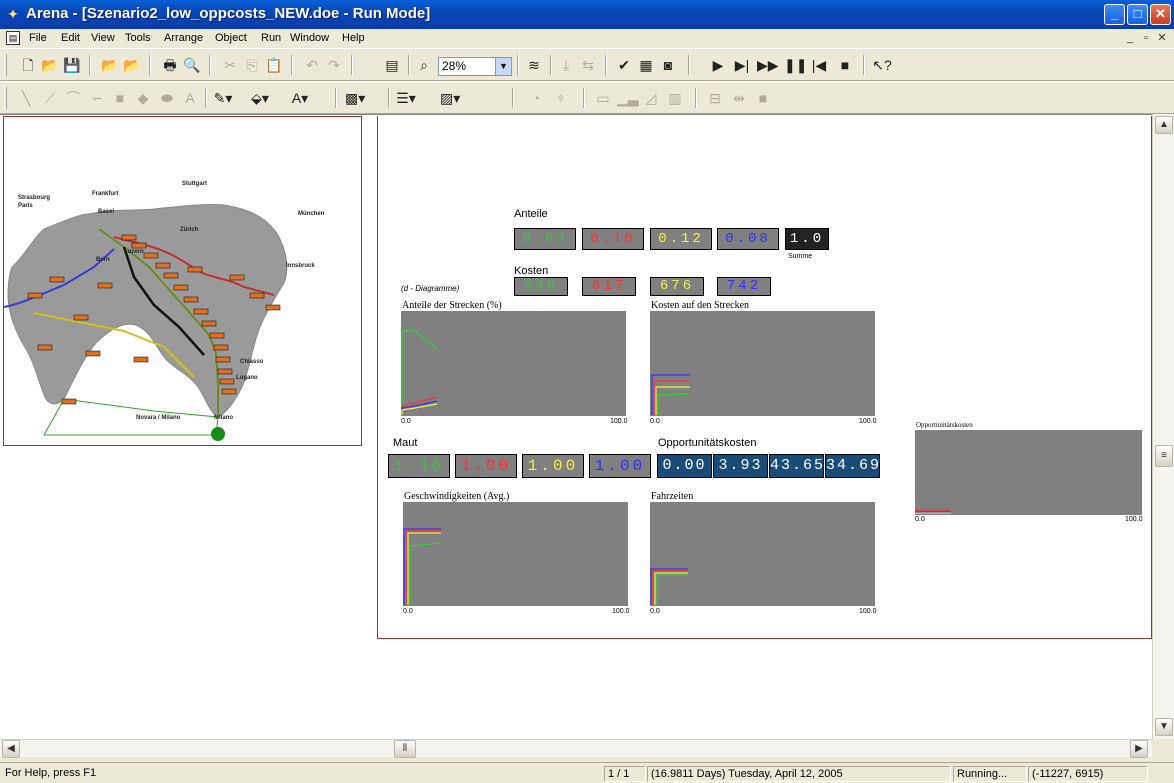 Image resolution: width=1174 pixels, height=783 pixels. Describe the element at coordinates (534, 65) in the screenshot. I see `layers-stack-icon: ≋` at that location.